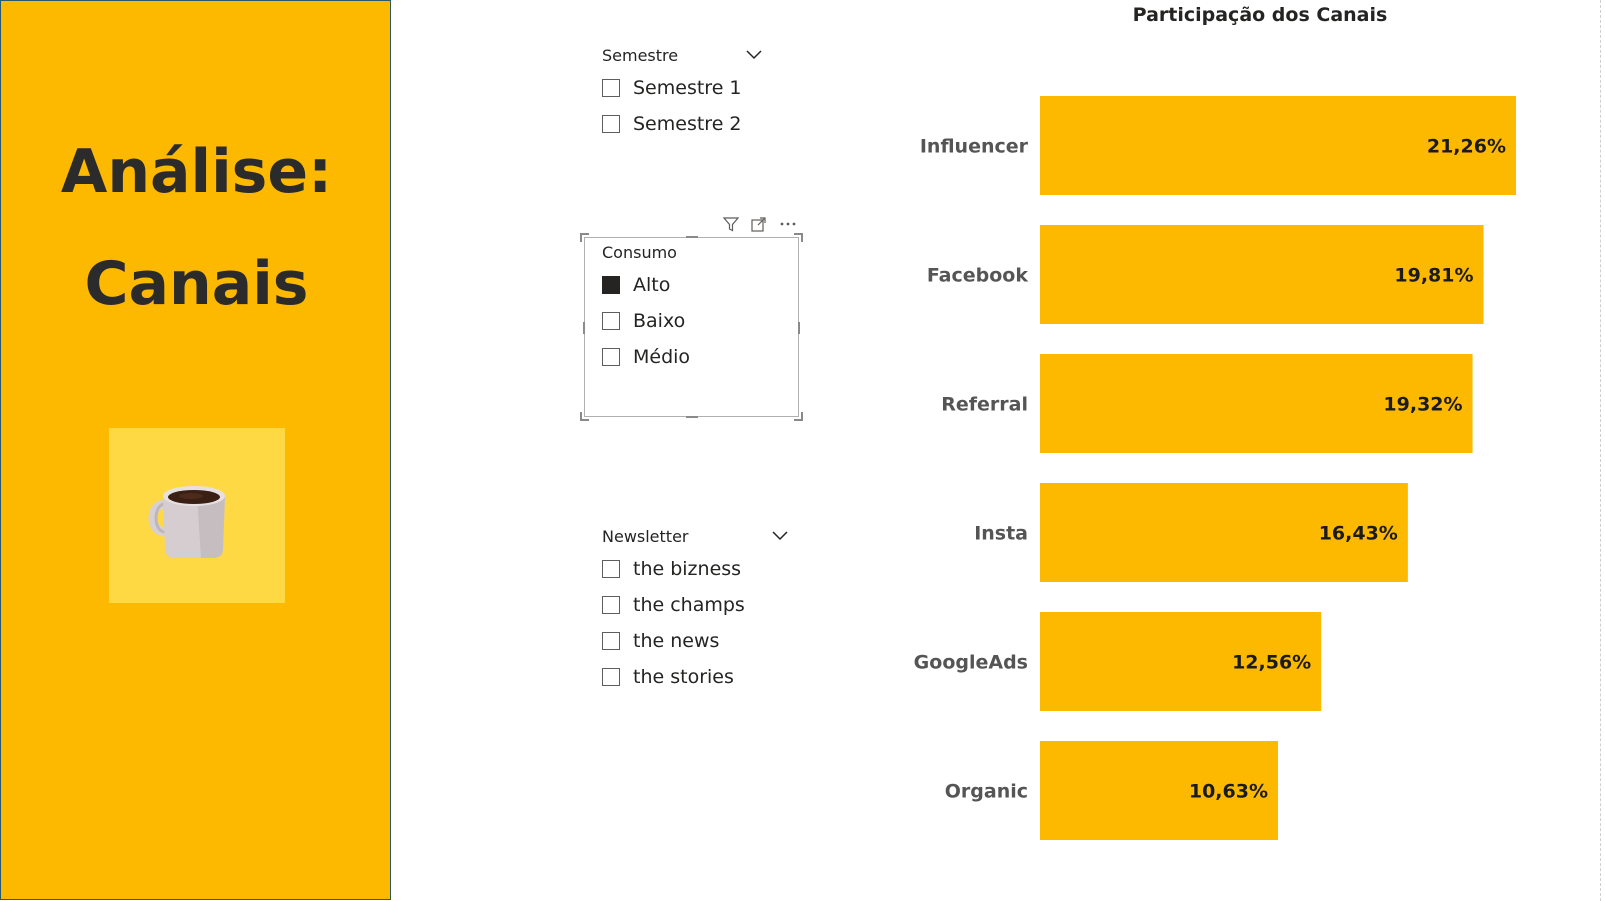 This screenshot has height=901, width=1605. Describe the element at coordinates (1271, 663) in the screenshot. I see `data-label: 12,56%` at that location.